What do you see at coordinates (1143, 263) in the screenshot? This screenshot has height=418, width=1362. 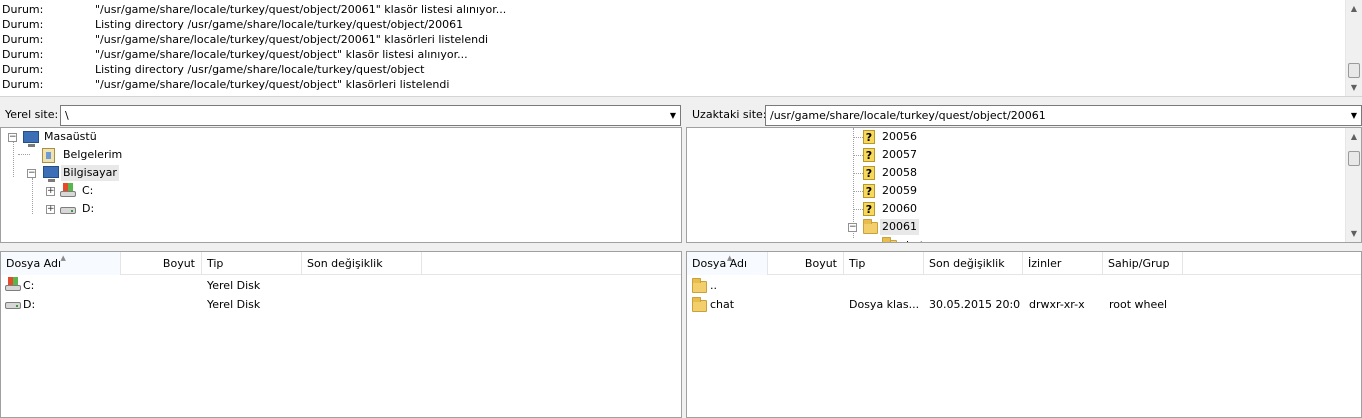 I see `column-header-owner: Sahip/Grup` at bounding box center [1143, 263].